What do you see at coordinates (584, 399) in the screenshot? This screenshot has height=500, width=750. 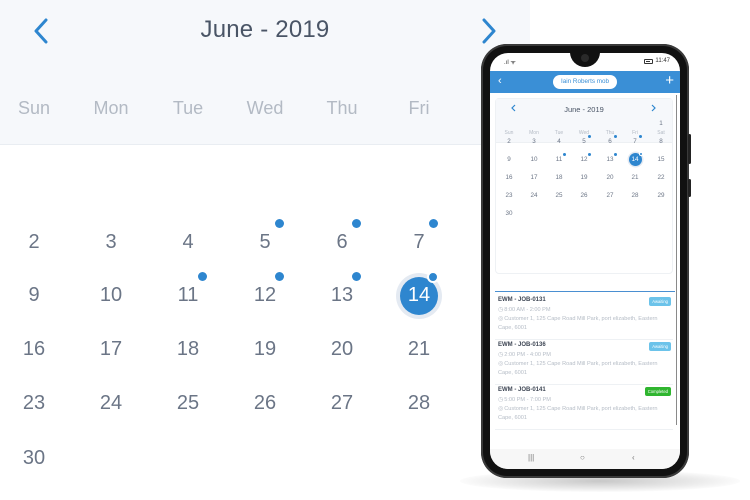 I see `job-time: ◷5:00 PM - 7:00 PM` at bounding box center [584, 399].